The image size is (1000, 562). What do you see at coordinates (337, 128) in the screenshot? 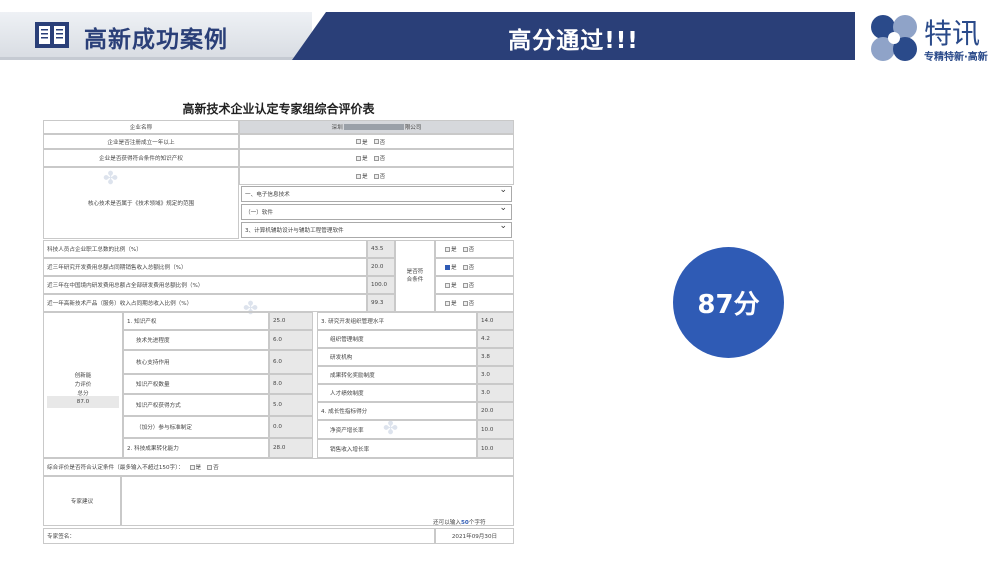
I see `company-name-start: 深圳` at bounding box center [337, 128].